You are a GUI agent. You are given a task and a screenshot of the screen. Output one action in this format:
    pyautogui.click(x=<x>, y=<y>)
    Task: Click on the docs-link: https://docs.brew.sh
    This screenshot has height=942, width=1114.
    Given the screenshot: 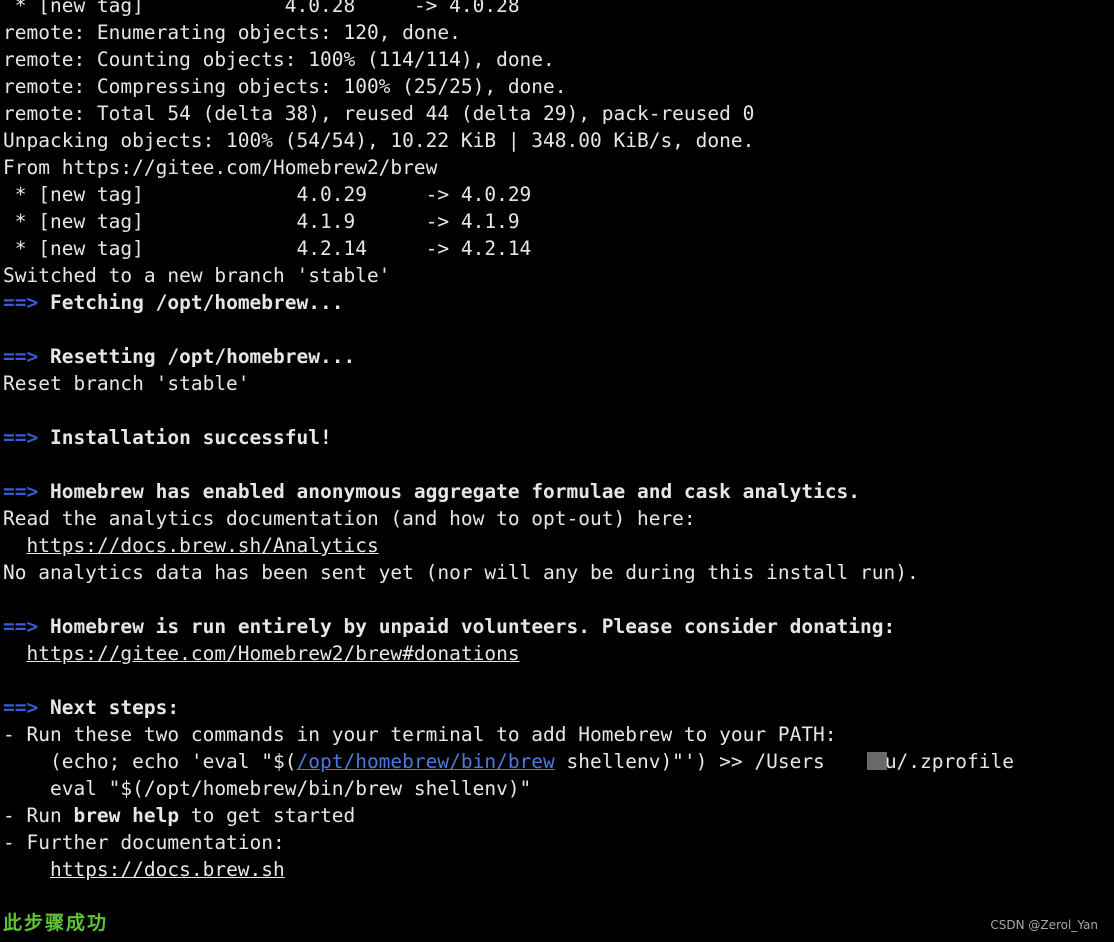 What is the action you would take?
    pyautogui.click(x=167, y=869)
    